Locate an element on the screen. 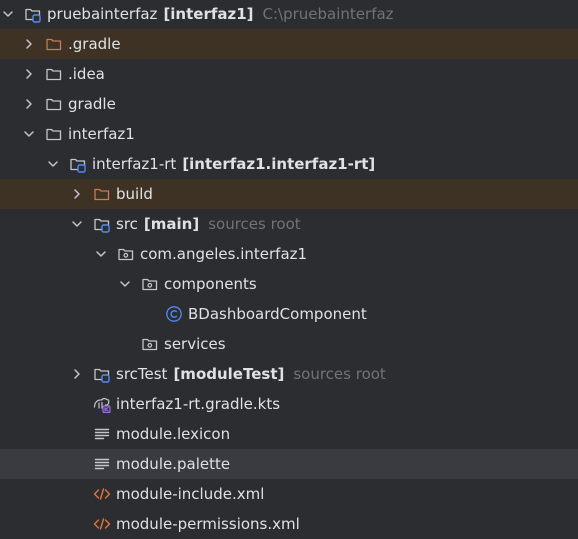  tree-item-label: components is located at coordinates (210, 284).